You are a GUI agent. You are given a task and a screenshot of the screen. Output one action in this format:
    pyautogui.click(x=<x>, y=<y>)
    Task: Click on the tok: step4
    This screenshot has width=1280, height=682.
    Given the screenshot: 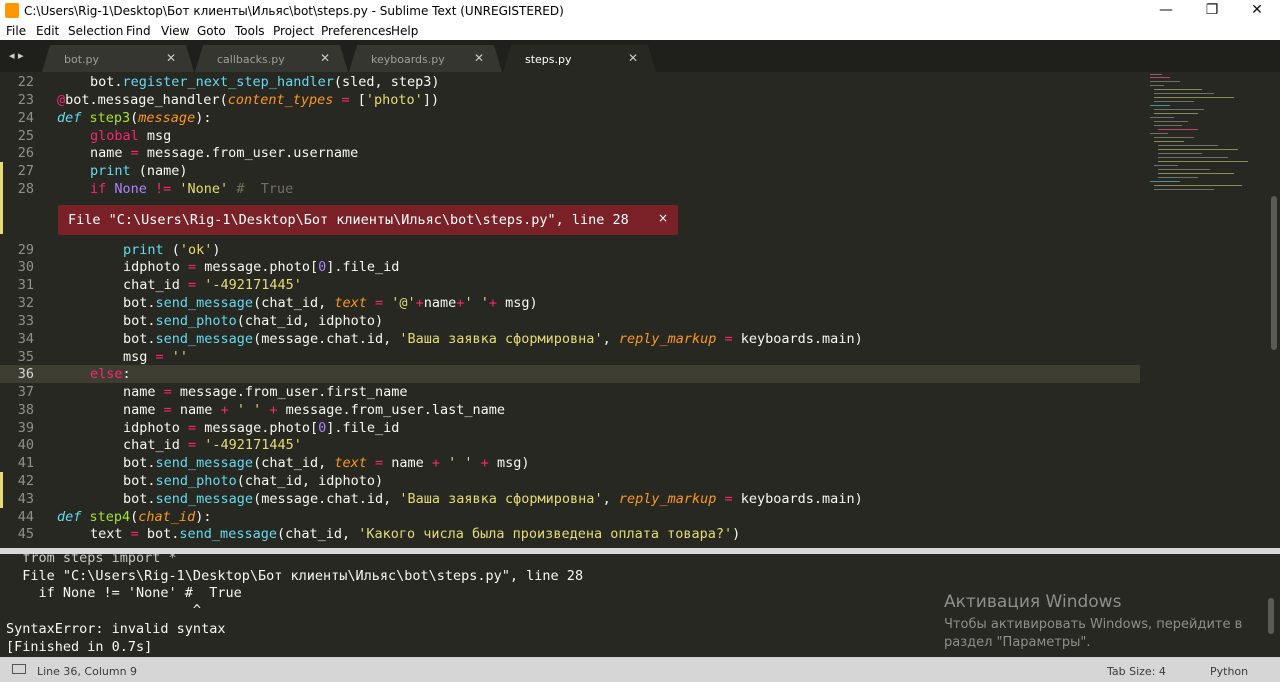 What is the action you would take?
    pyautogui.click(x=110, y=517)
    